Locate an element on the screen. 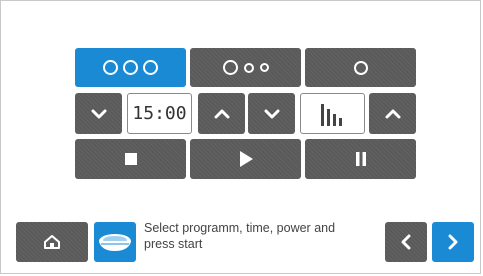  program-3-button is located at coordinates (360, 67).